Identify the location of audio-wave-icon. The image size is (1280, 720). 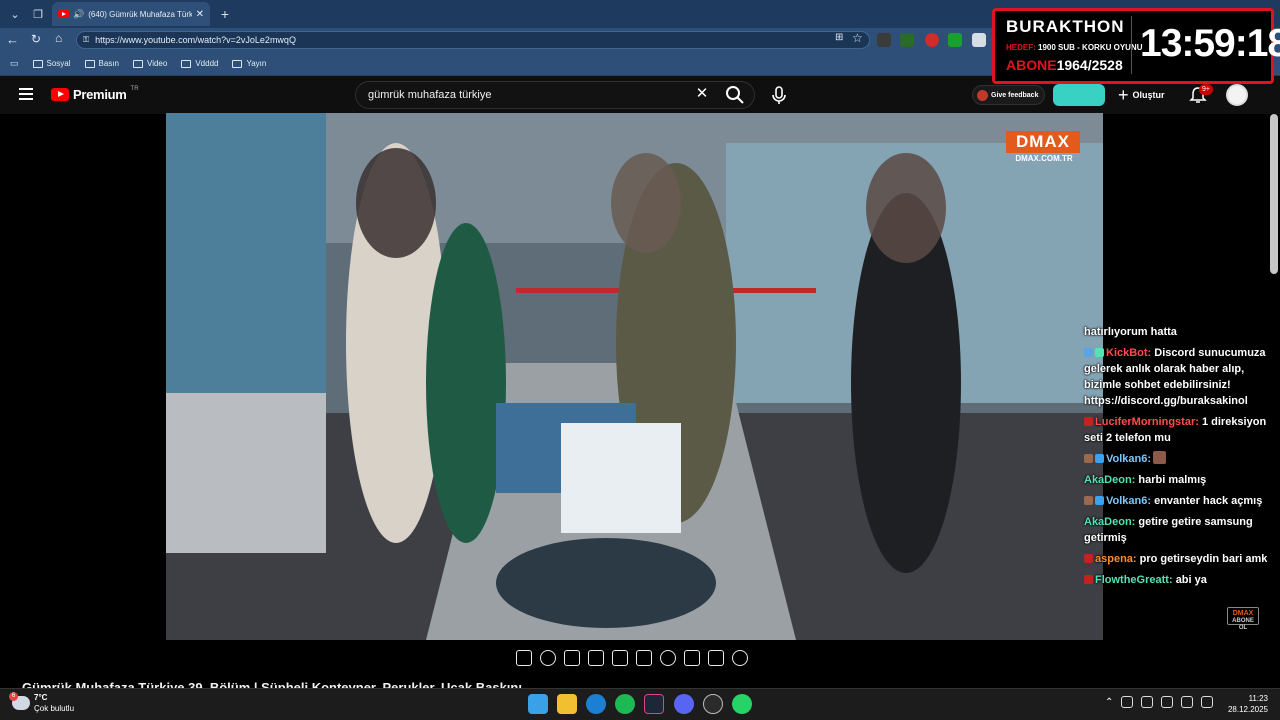
(548, 658).